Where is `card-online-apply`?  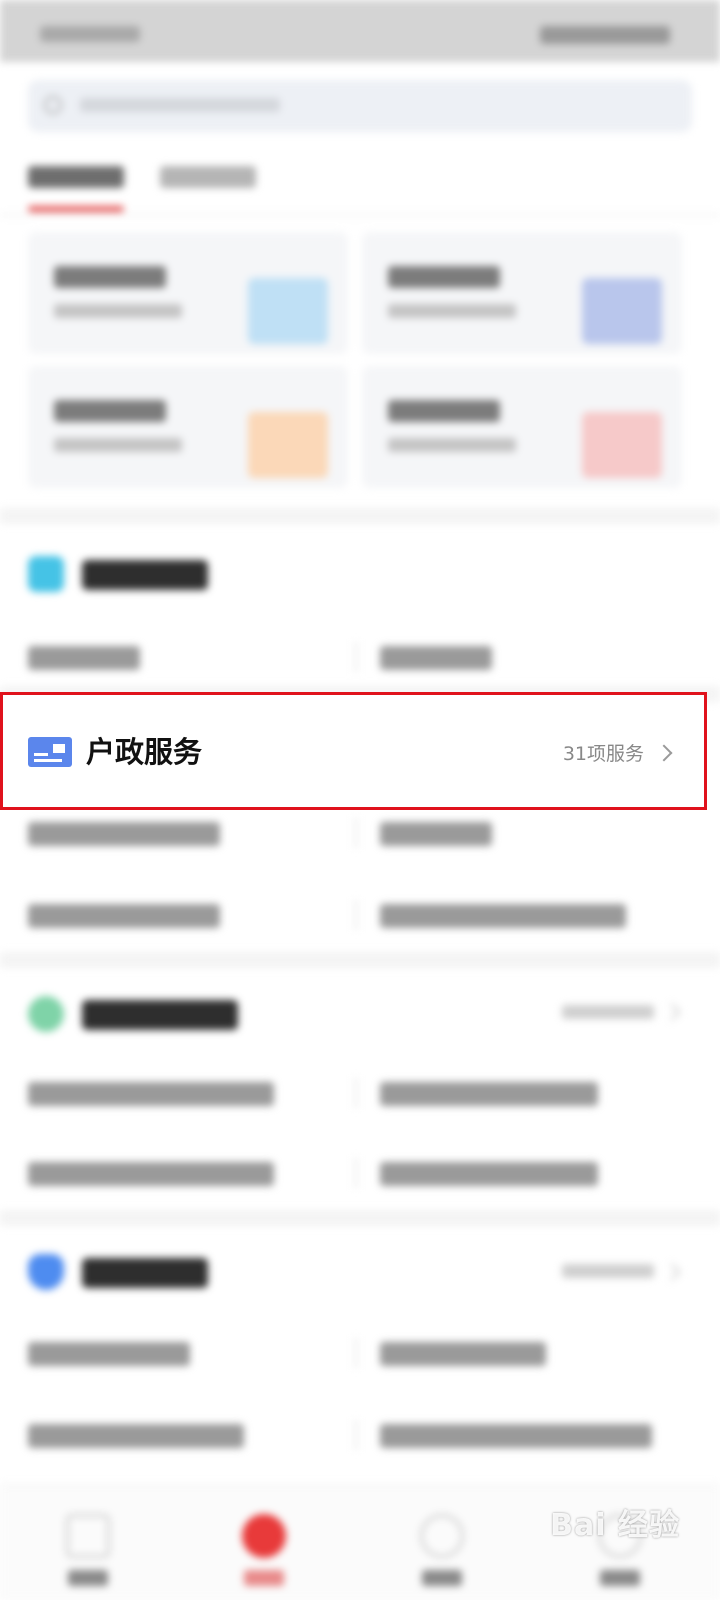
card-online-apply is located at coordinates (522, 293).